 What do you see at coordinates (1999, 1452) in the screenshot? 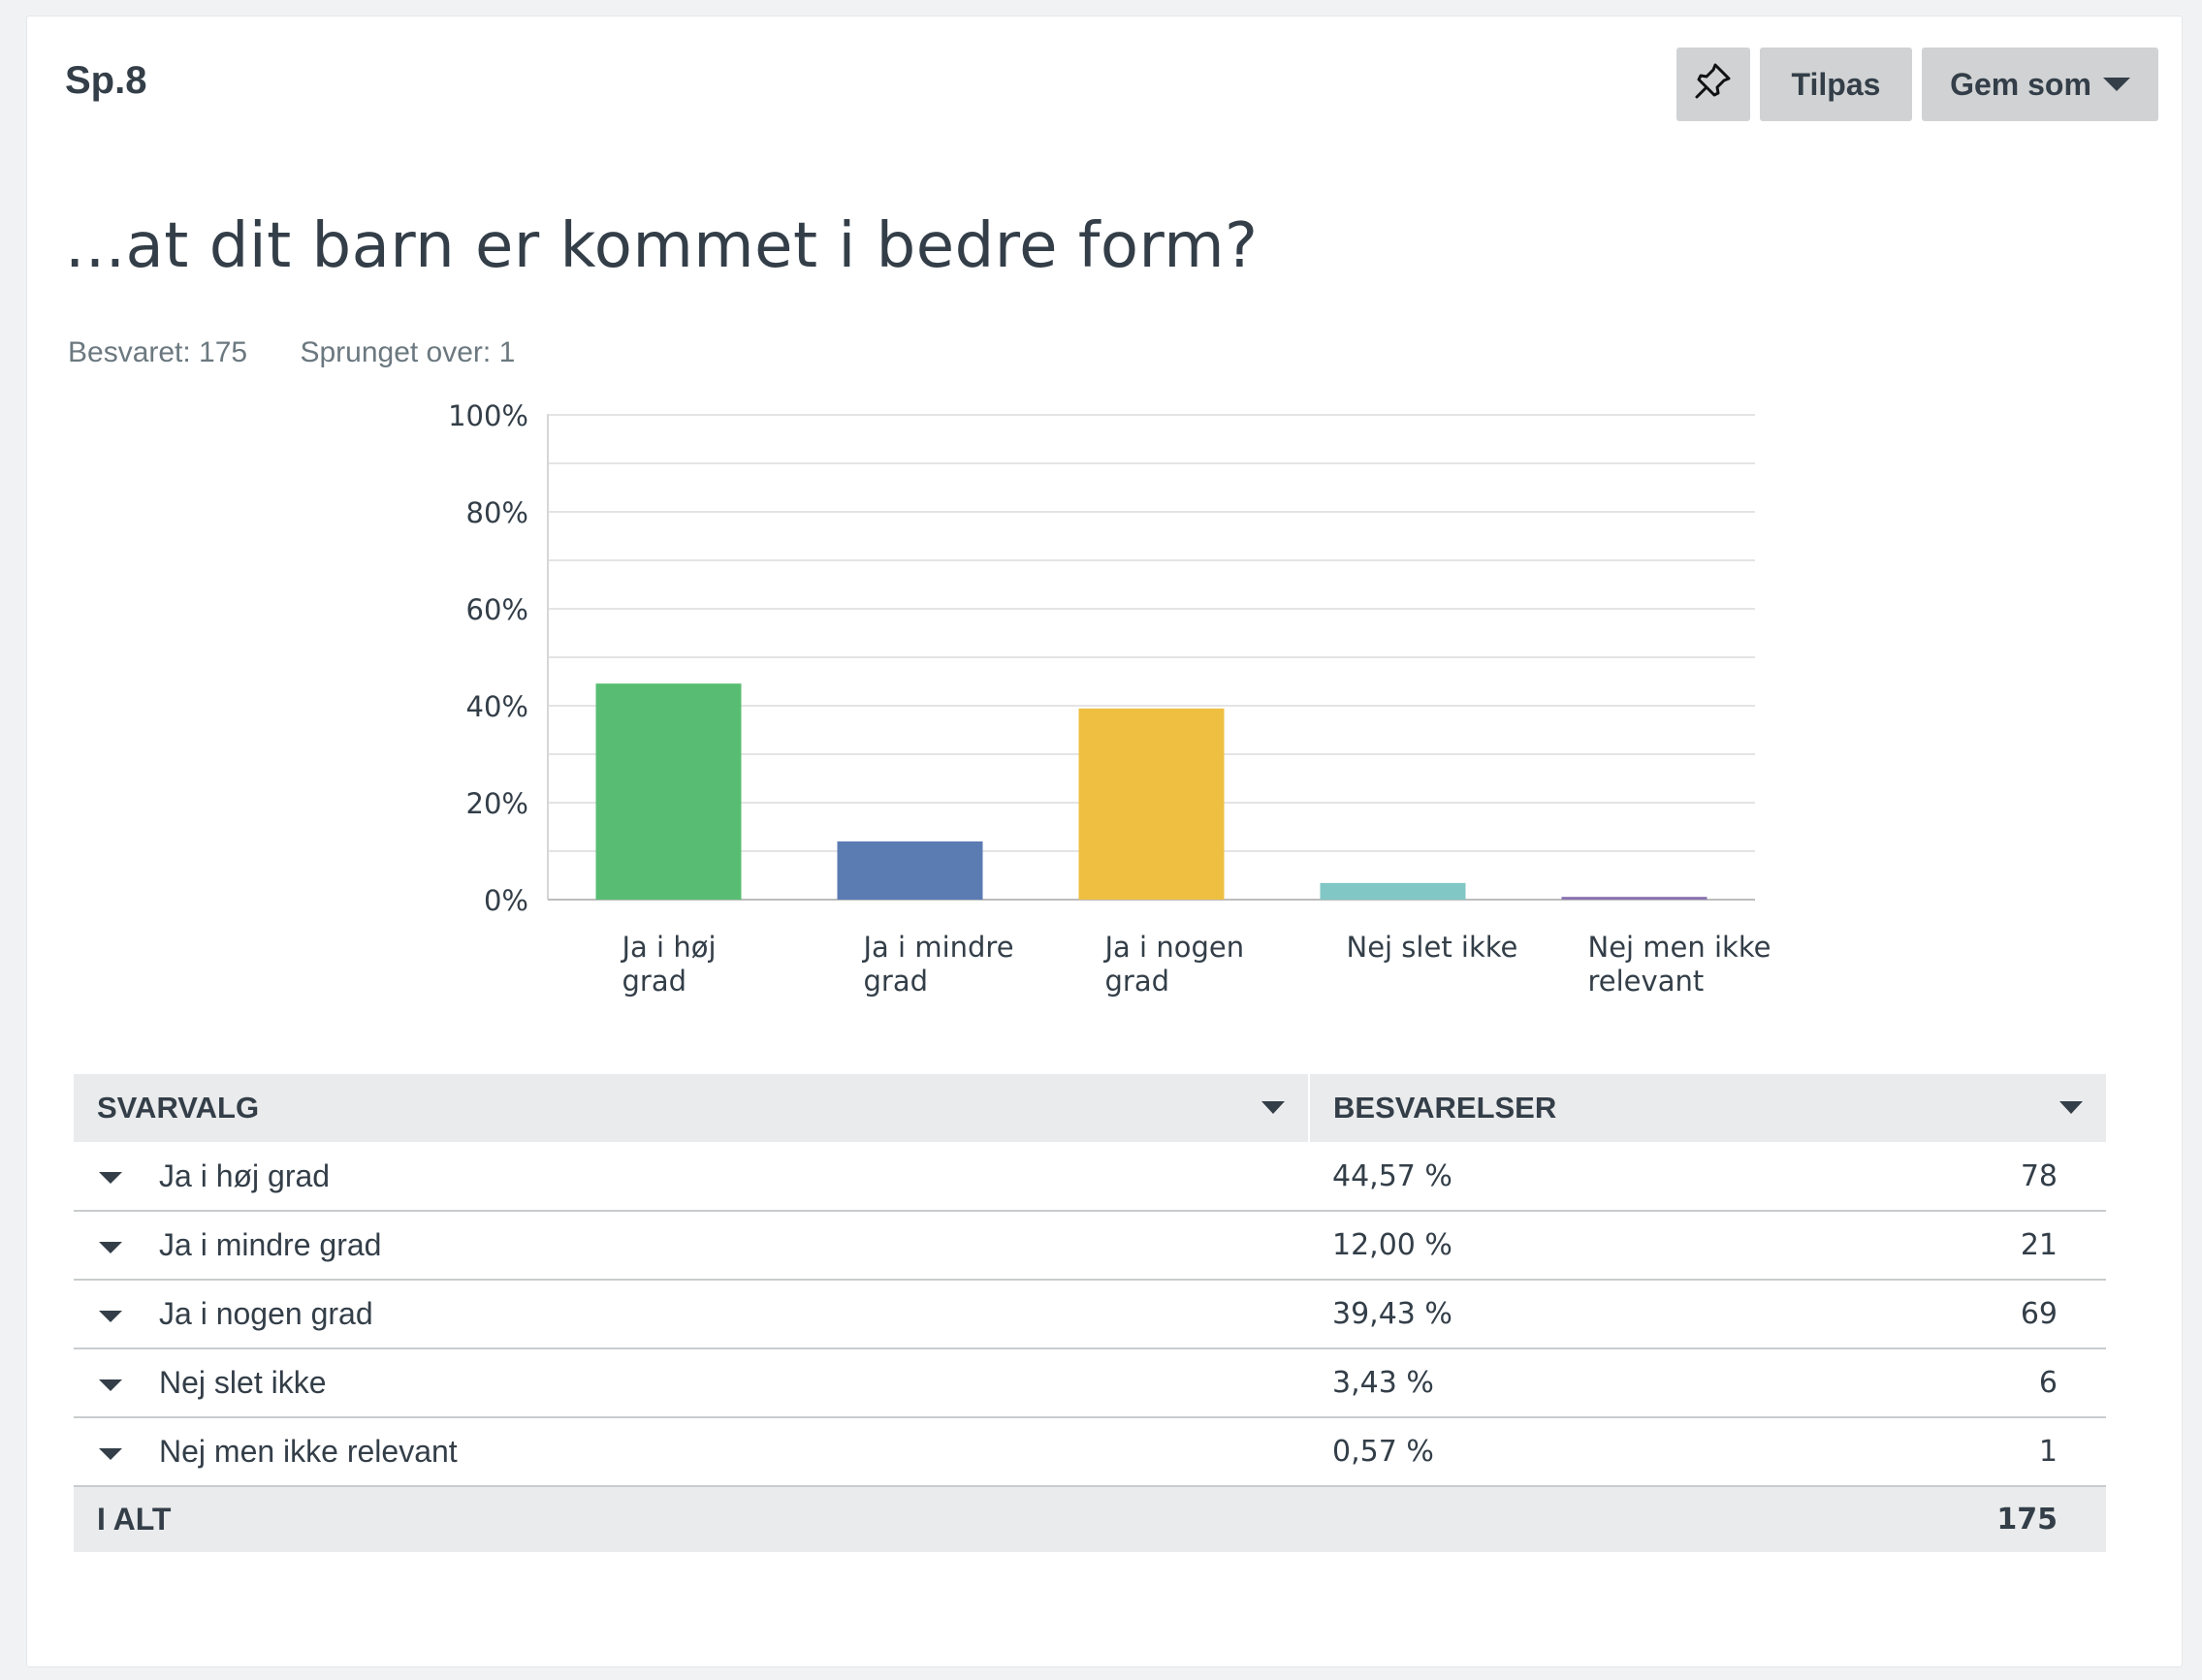
I see `choice-count: 1` at bounding box center [1999, 1452].